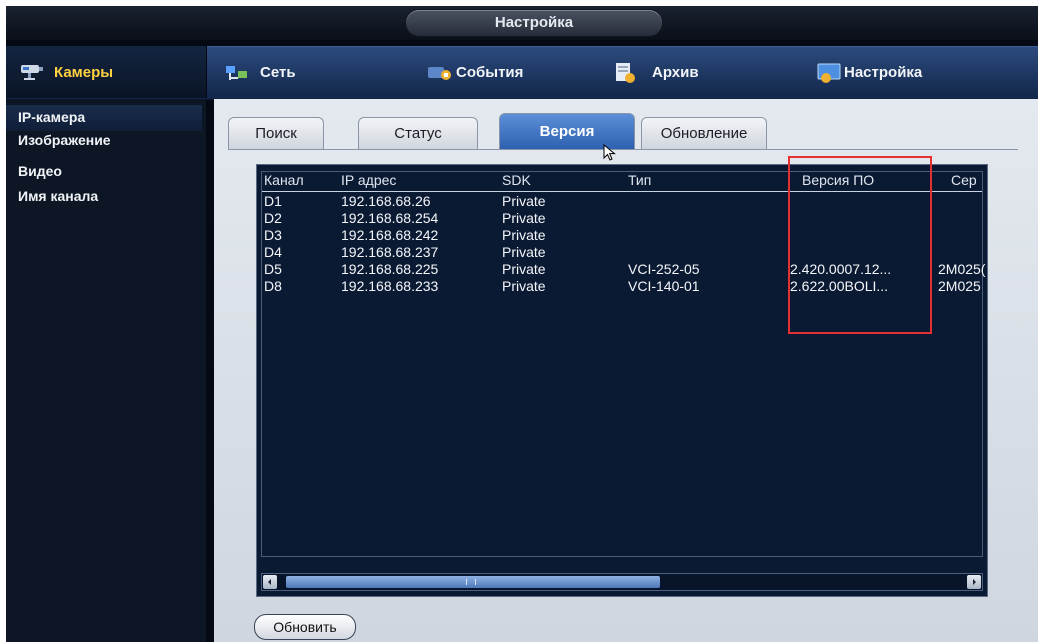  Describe the element at coordinates (704, 133) in the screenshot. I see `tab-update: Обновление` at that location.